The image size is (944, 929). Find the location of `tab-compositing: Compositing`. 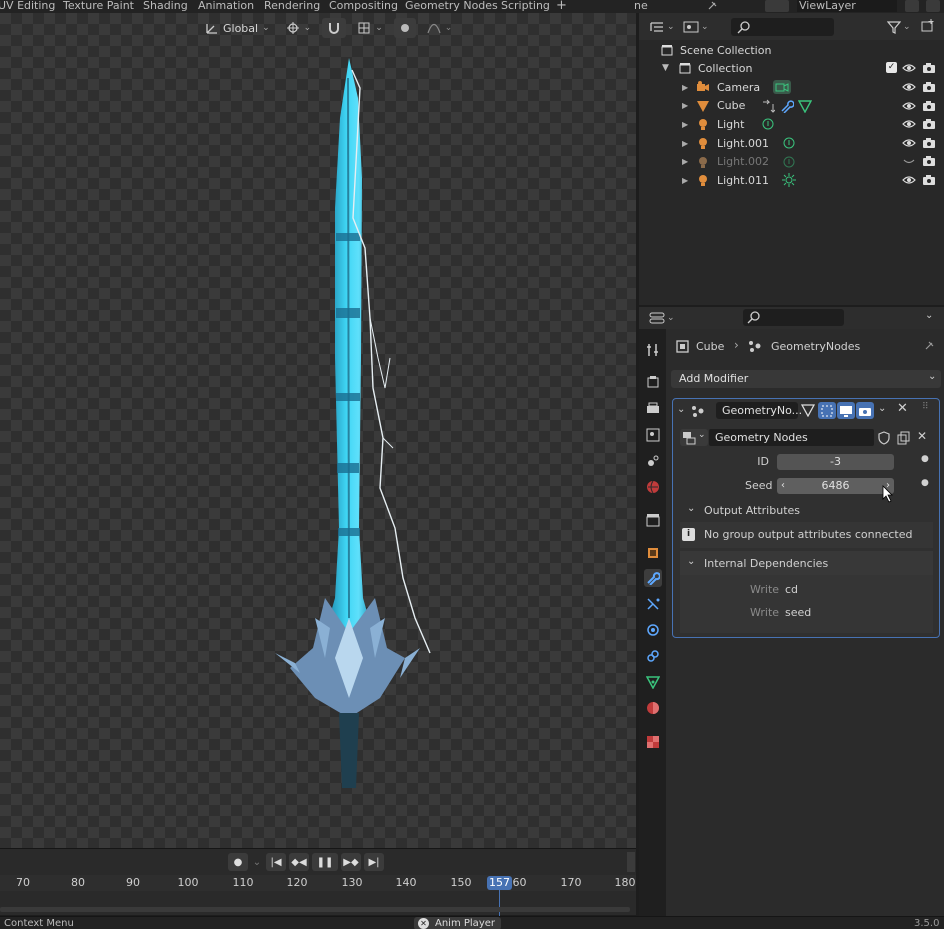

tab-compositing: Compositing is located at coordinates (363, 6).